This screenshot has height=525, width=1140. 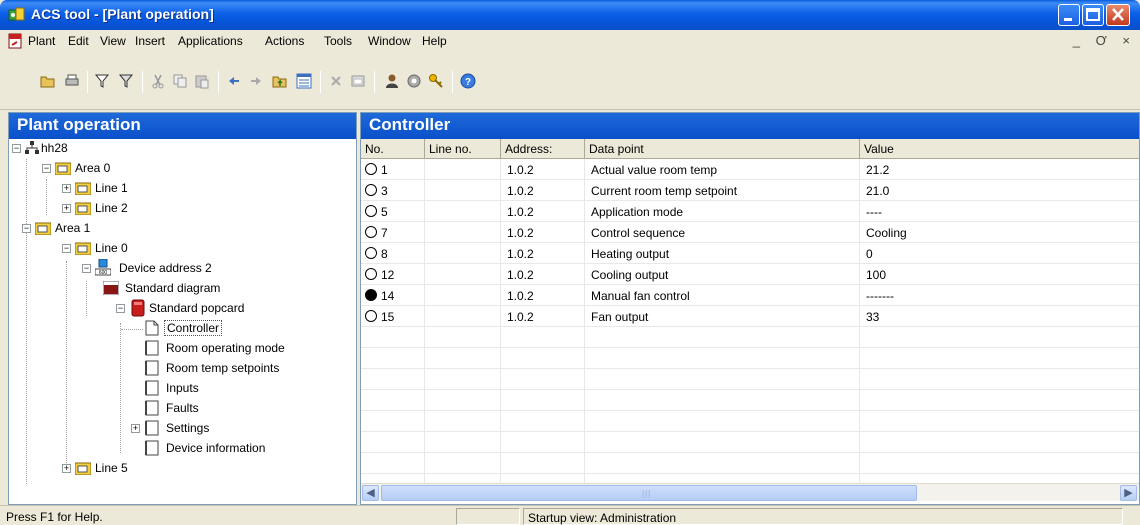 What do you see at coordinates (179, 168) in the screenshot?
I see `tree-node-area-0: − Area 0` at bounding box center [179, 168].